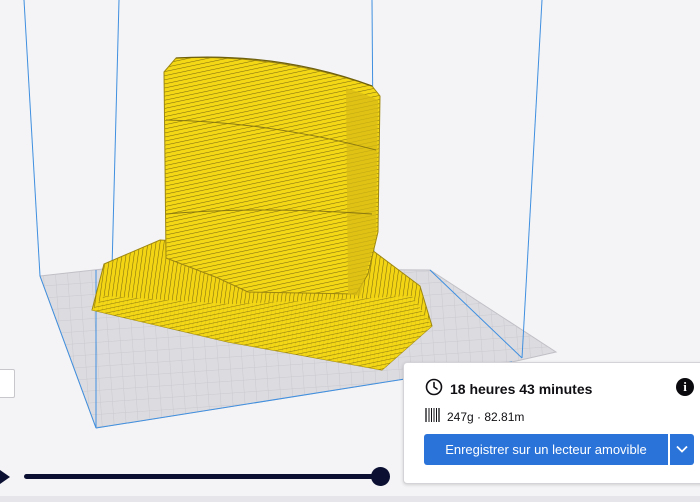 The height and width of the screenshot is (502, 700). What do you see at coordinates (432, 417) in the screenshot?
I see `spool-icon` at bounding box center [432, 417].